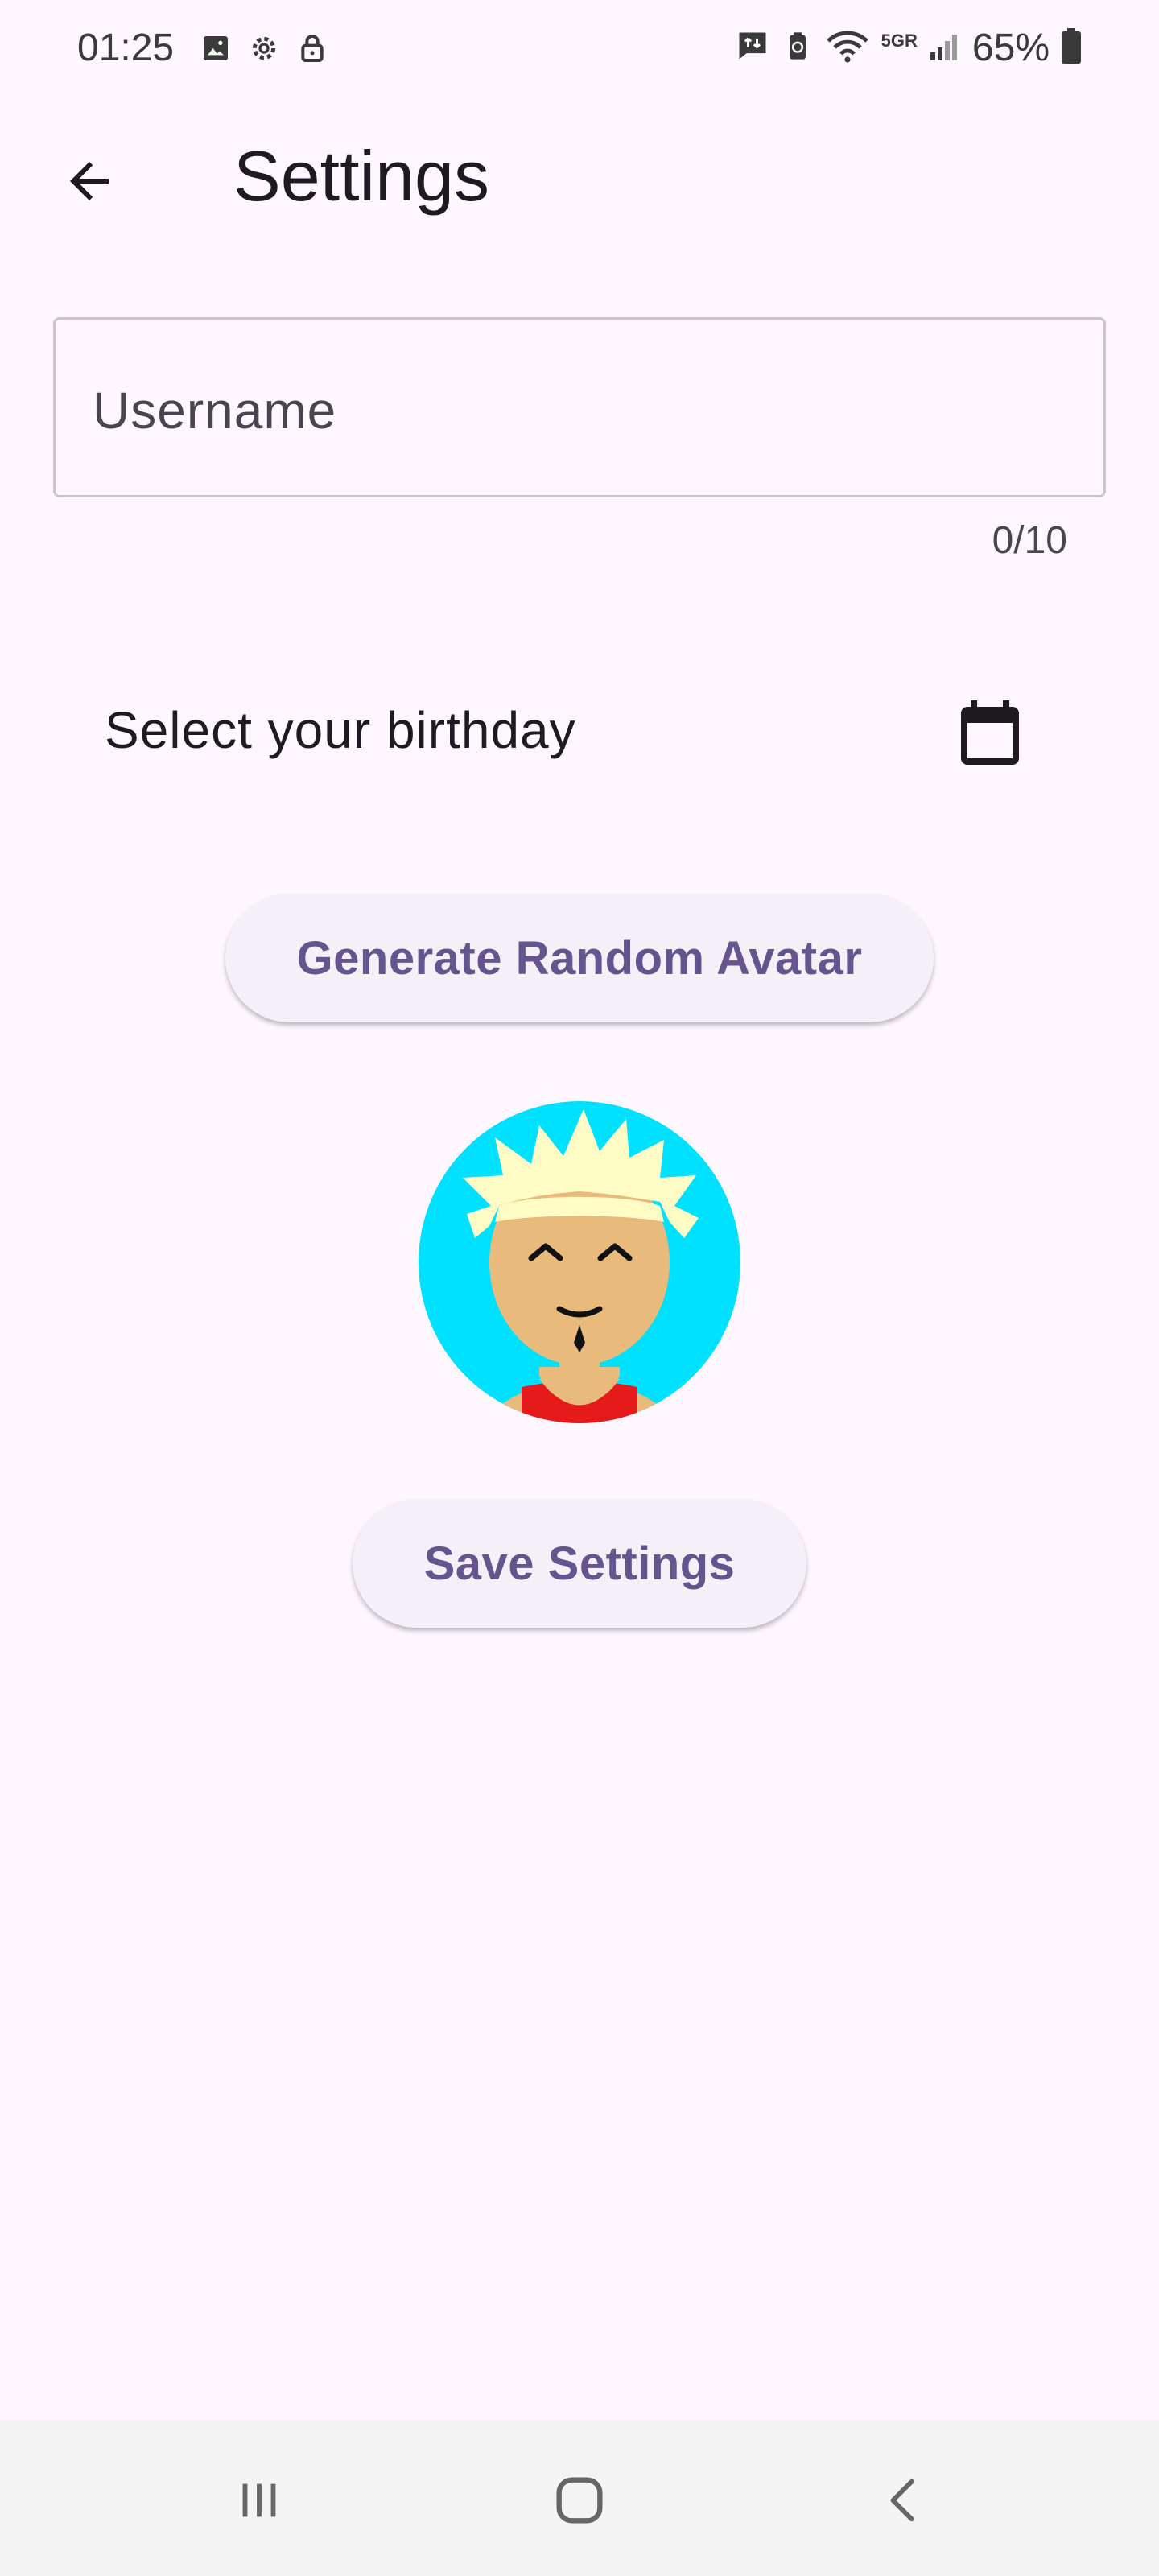  What do you see at coordinates (579, 173) in the screenshot?
I see `app-bar: Settings` at bounding box center [579, 173].